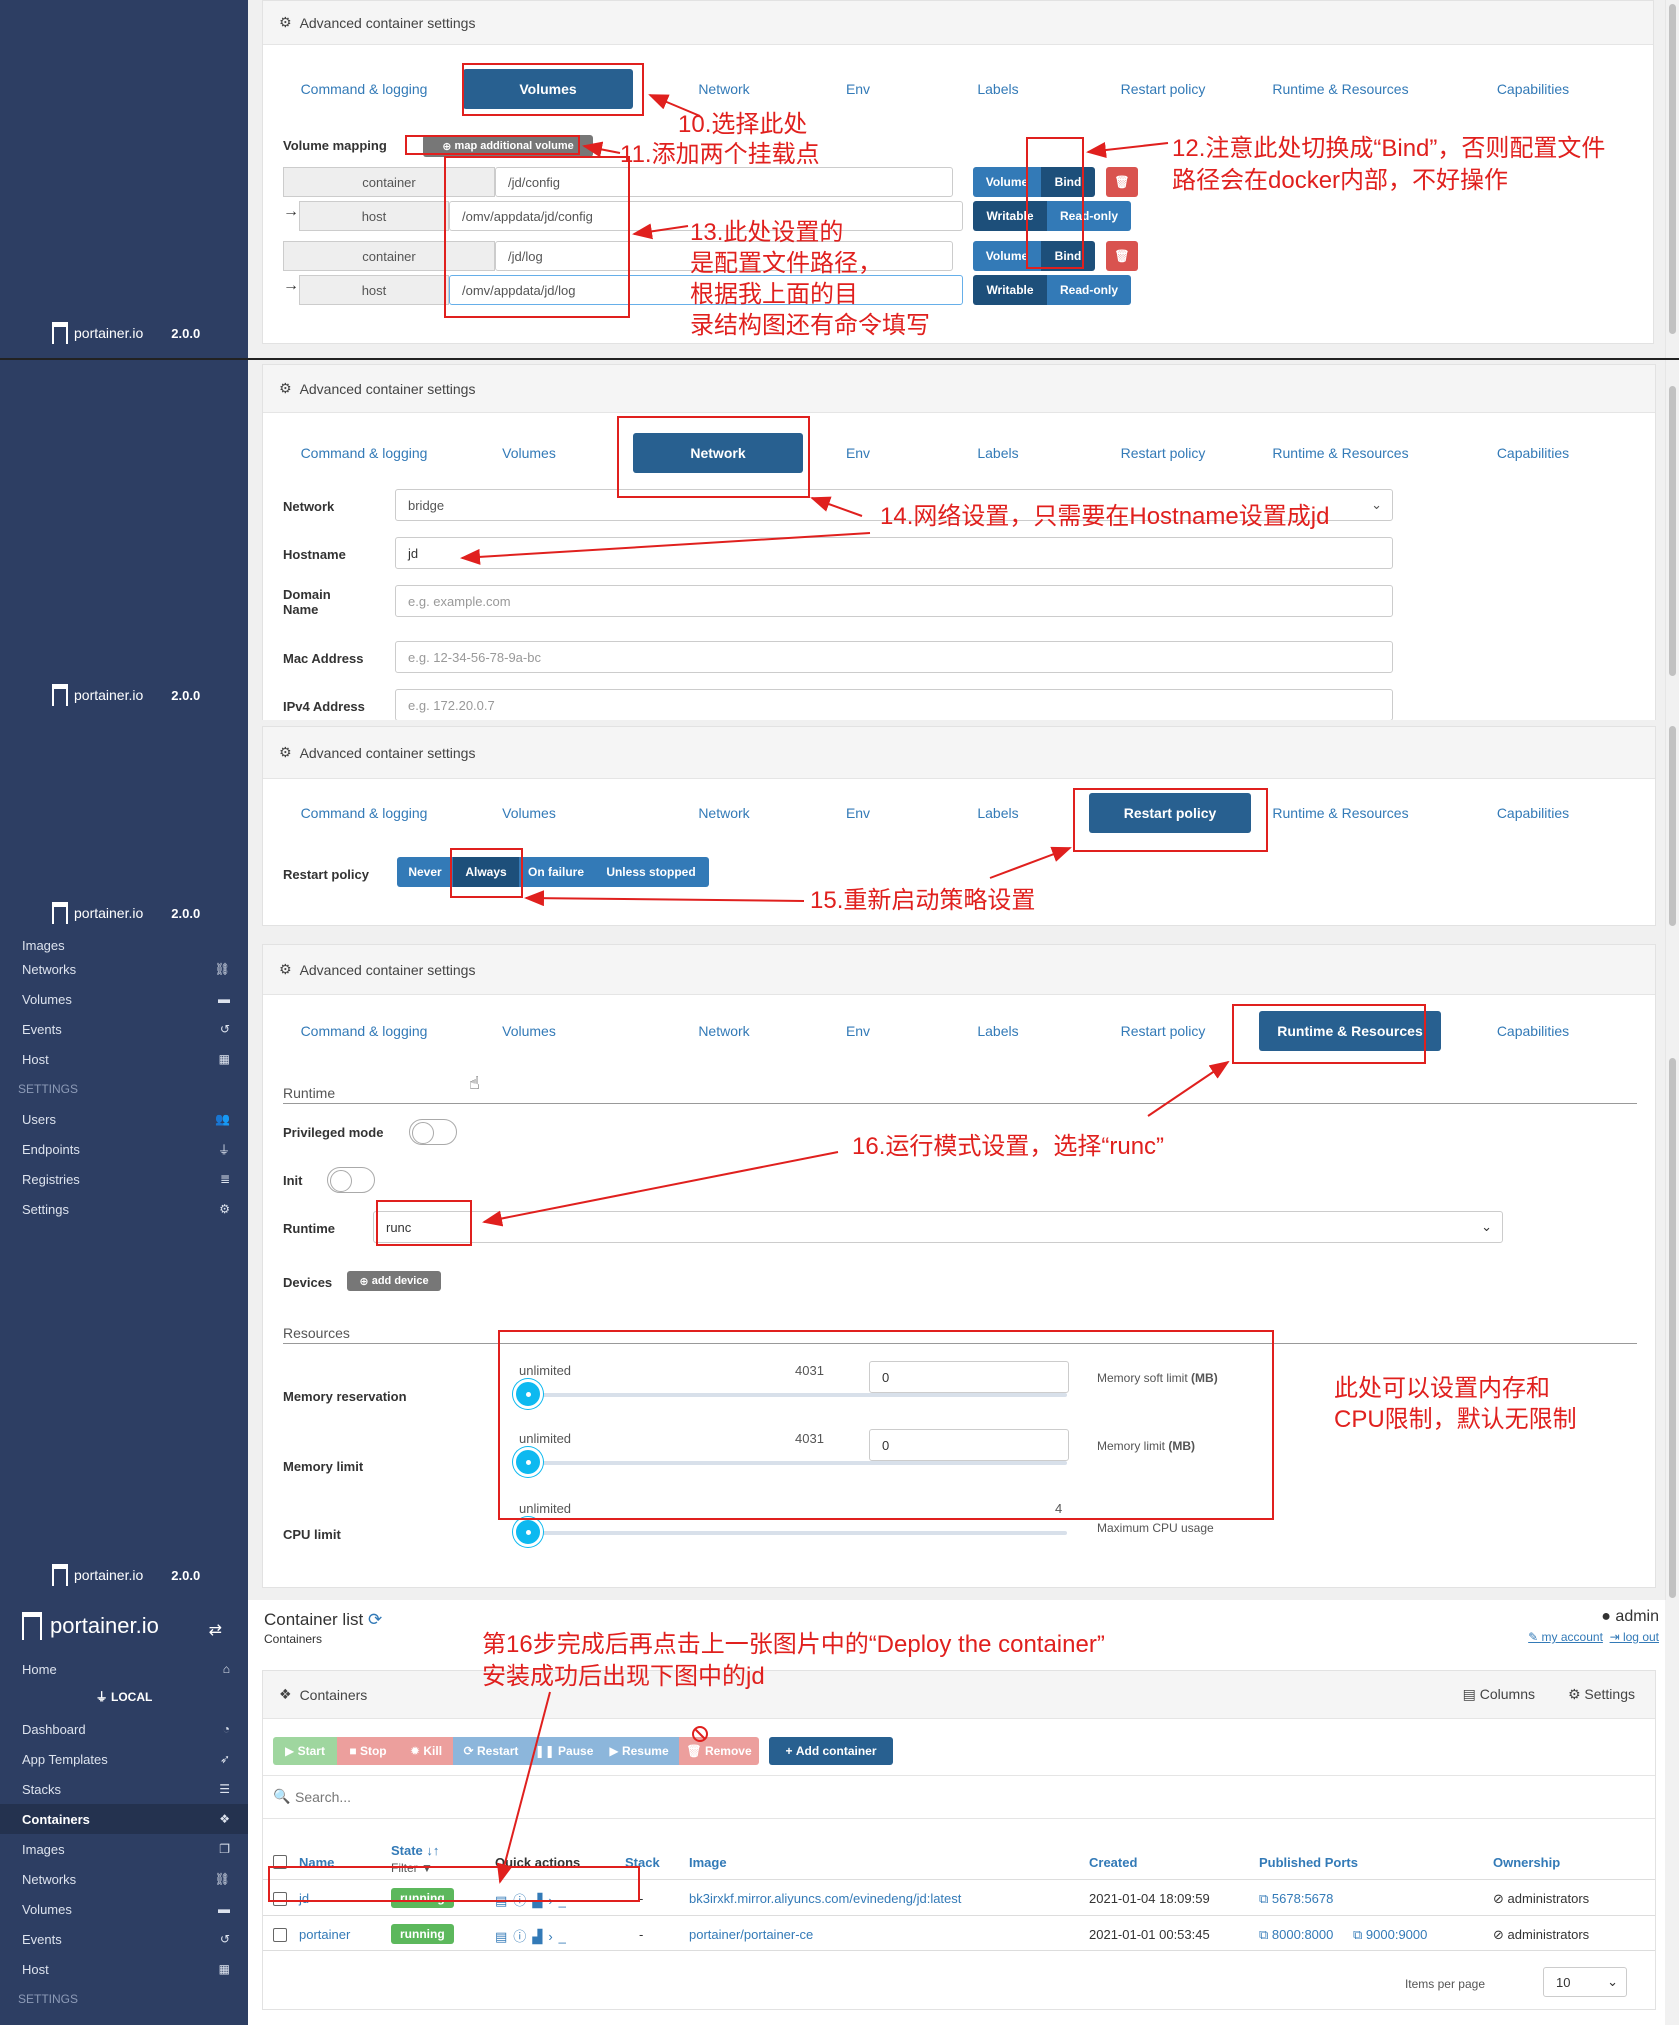  What do you see at coordinates (719, 1751) in the screenshot?
I see `remove-button: 🗑 Remove` at bounding box center [719, 1751].